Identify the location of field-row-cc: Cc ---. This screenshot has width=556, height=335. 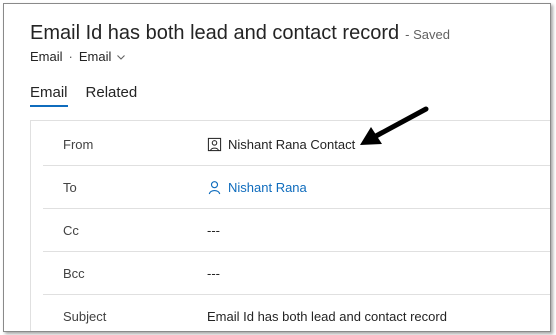
(296, 230).